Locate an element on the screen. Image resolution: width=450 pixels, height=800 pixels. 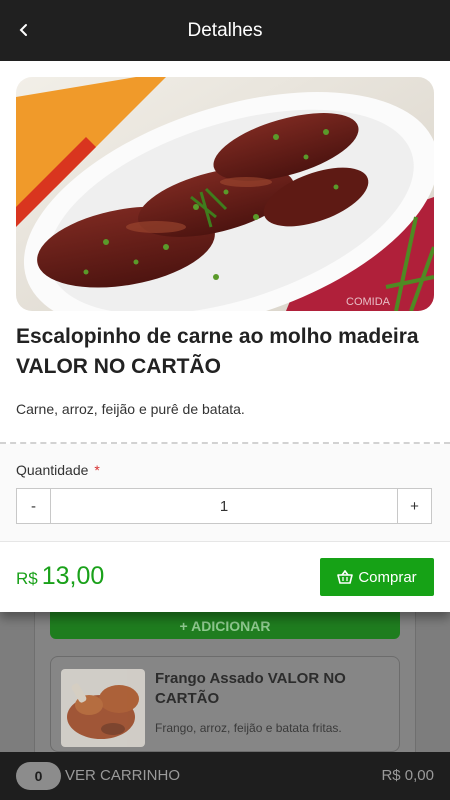
basket-icon is located at coordinates (345, 577).